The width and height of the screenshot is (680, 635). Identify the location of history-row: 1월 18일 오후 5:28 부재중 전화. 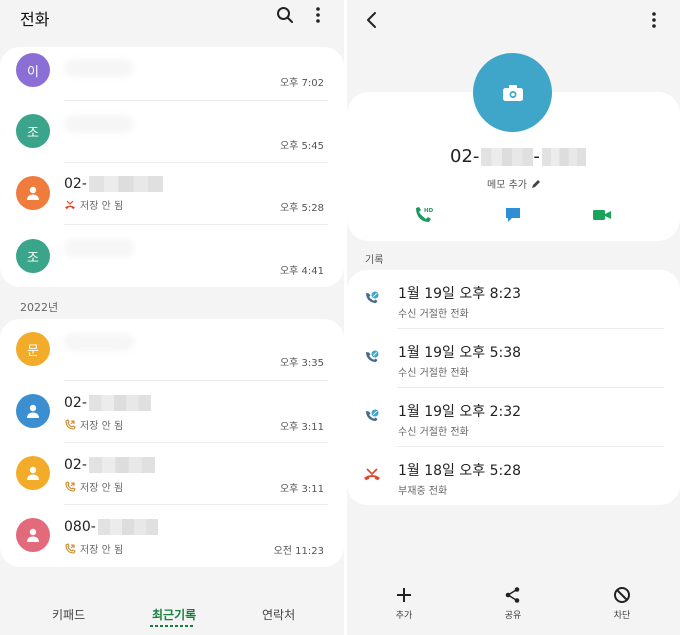
(513, 476).